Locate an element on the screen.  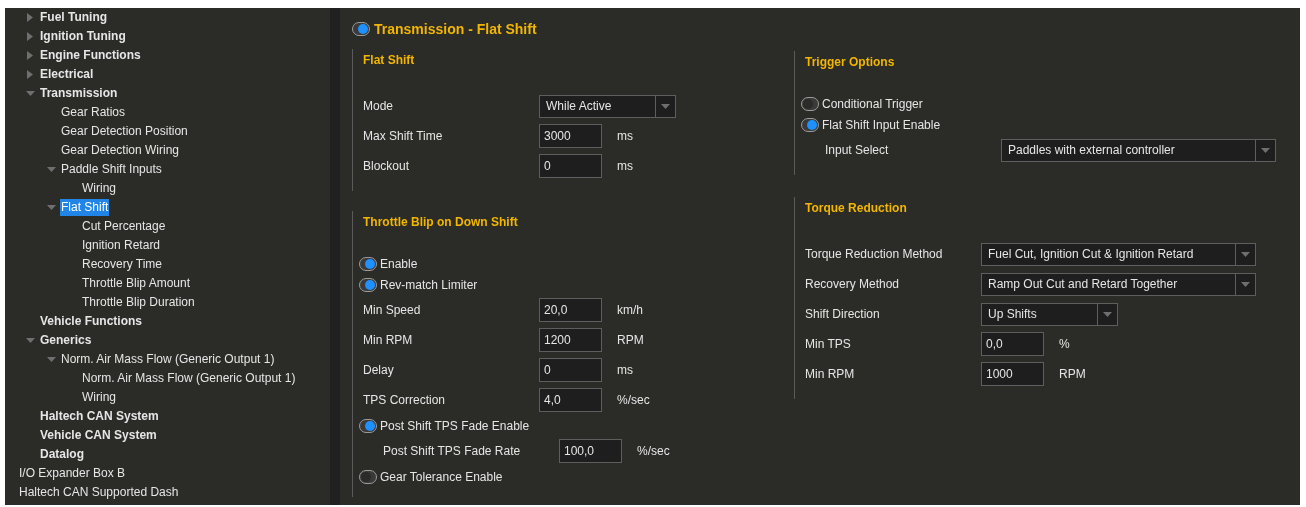
tree-item: Transmission is located at coordinates (79, 93).